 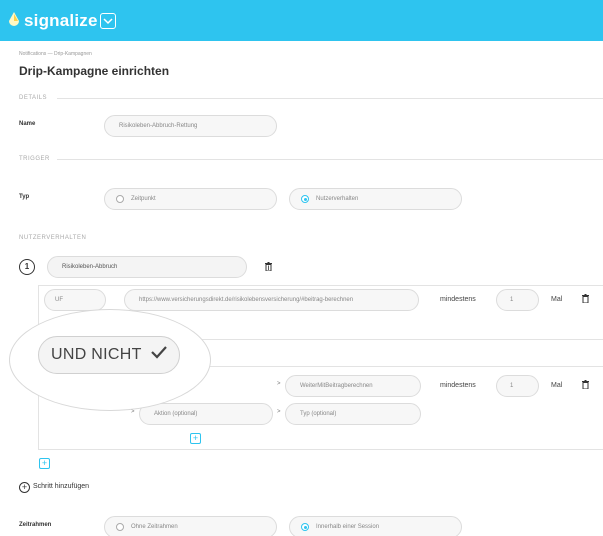 I want to click on section-label-details: DETAILS, so click(x=33, y=98).